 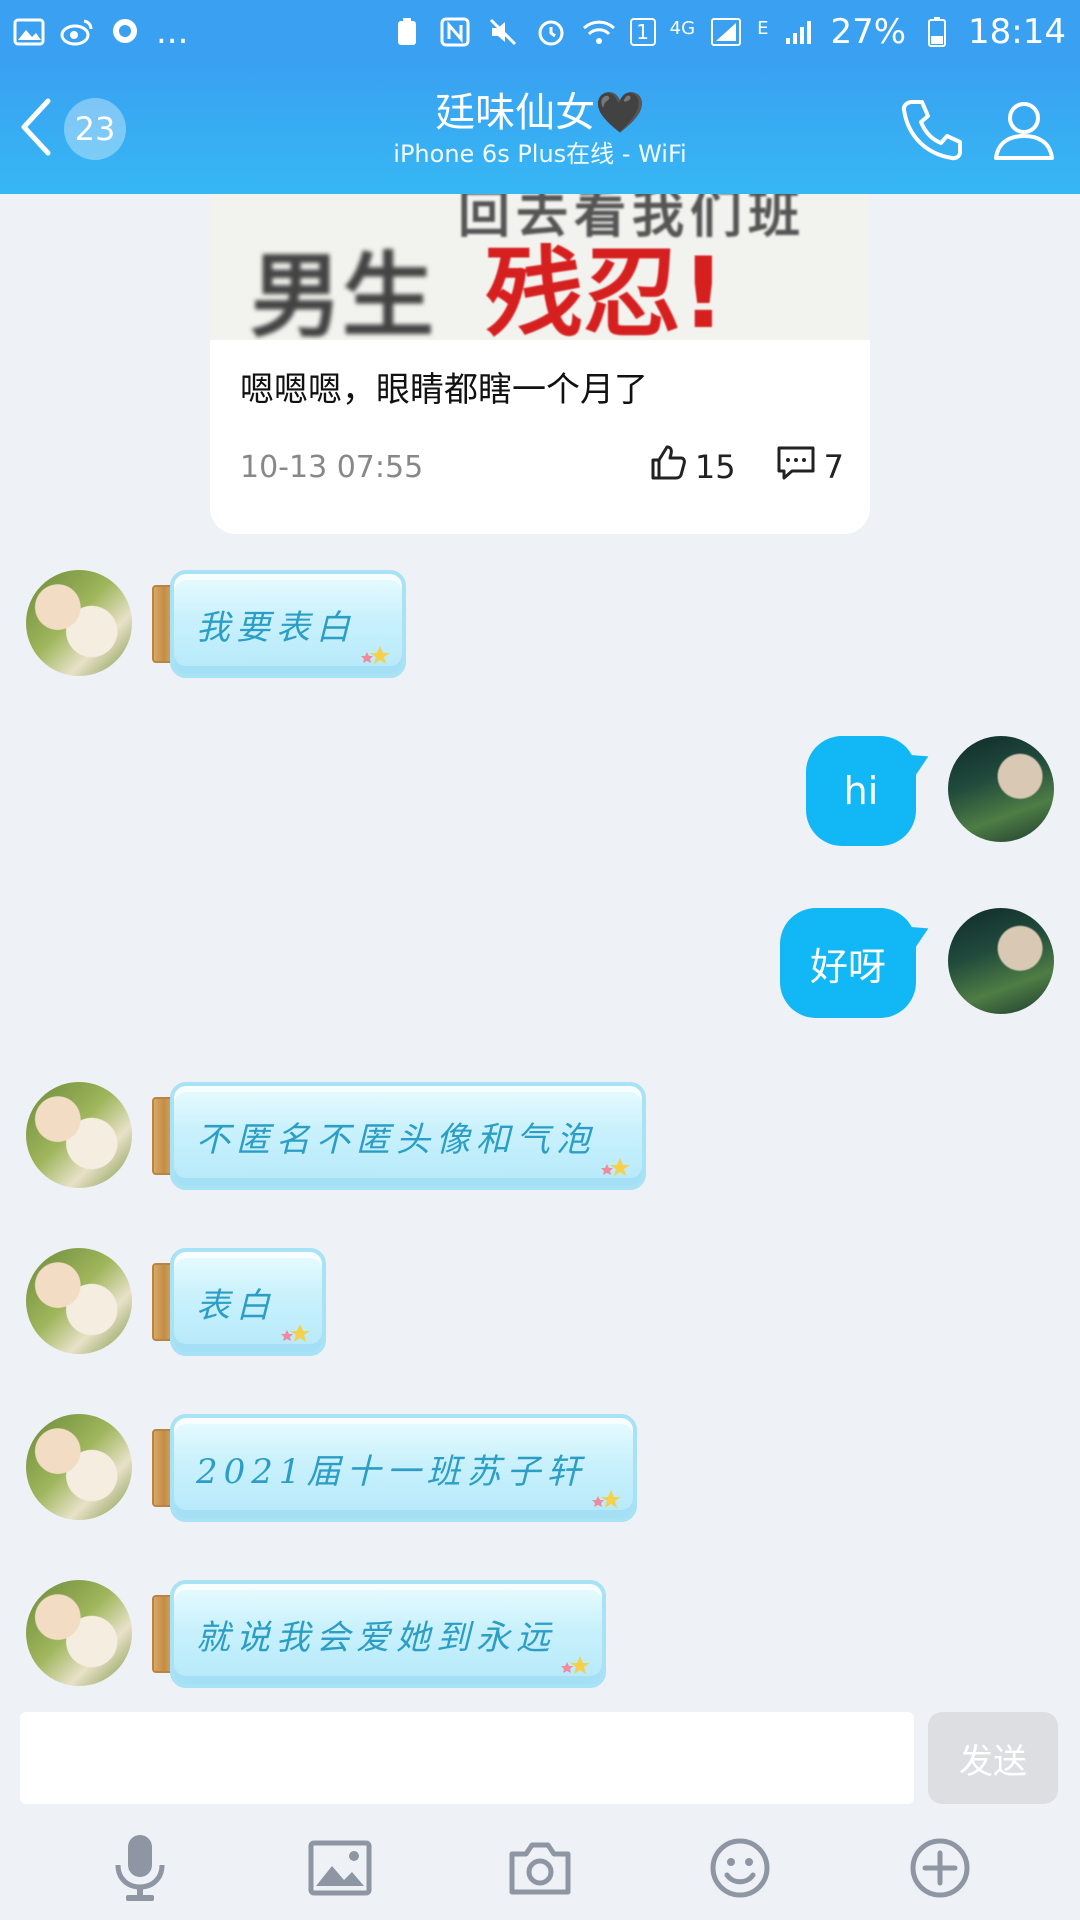 I want to click on signal-bars-icon, so click(x=799, y=32).